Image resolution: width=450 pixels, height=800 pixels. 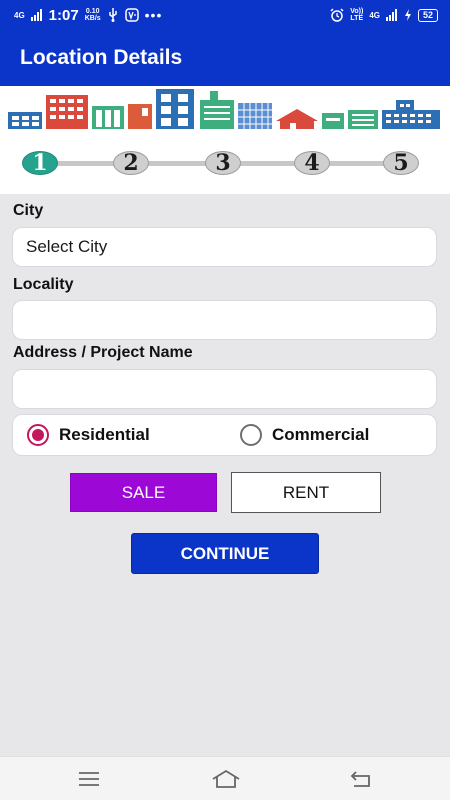 What do you see at coordinates (40, 163) in the screenshot?
I see `step-1: 1` at bounding box center [40, 163].